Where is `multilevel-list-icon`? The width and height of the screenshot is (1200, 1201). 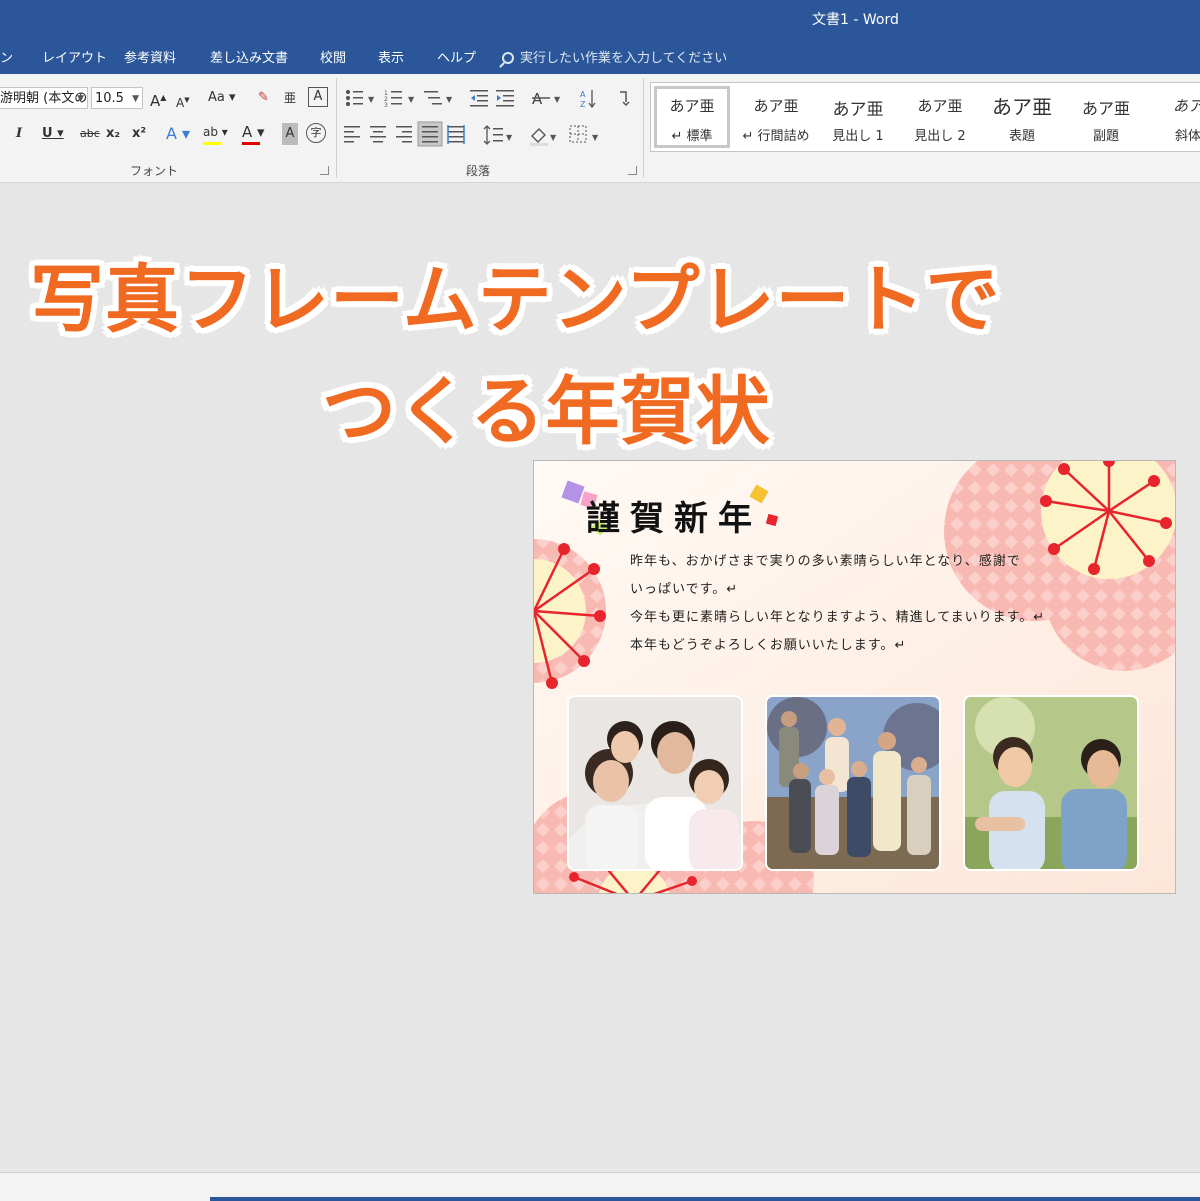
multilevel-list-icon is located at coordinates (433, 98).